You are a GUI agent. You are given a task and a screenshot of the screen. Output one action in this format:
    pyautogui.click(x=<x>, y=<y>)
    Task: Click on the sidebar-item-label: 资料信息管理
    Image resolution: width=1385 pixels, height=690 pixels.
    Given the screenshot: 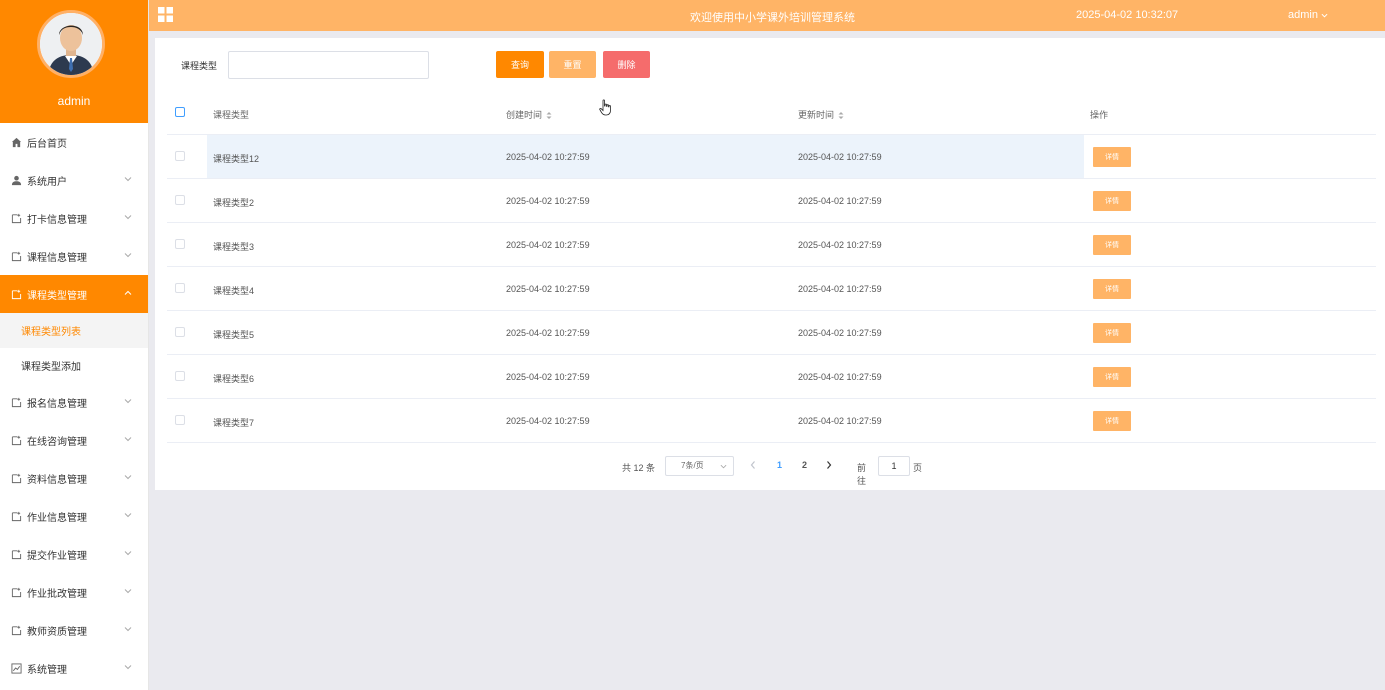 What is the action you would take?
    pyautogui.click(x=57, y=480)
    